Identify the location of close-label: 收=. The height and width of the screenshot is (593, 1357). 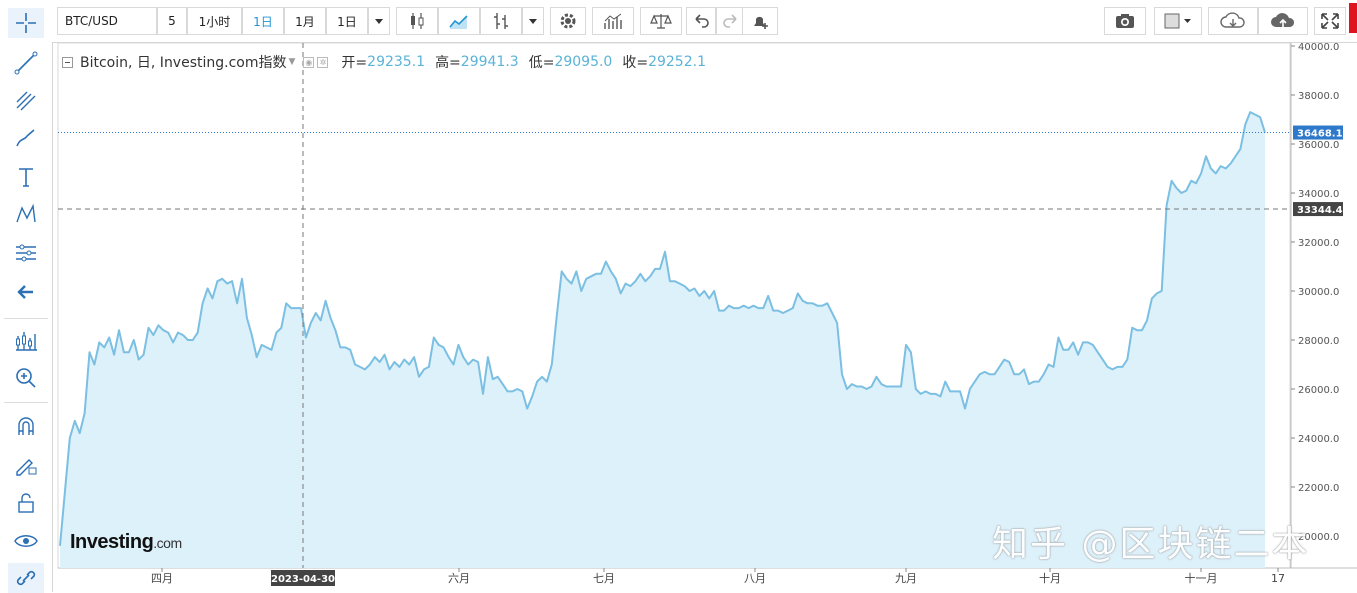
(635, 63).